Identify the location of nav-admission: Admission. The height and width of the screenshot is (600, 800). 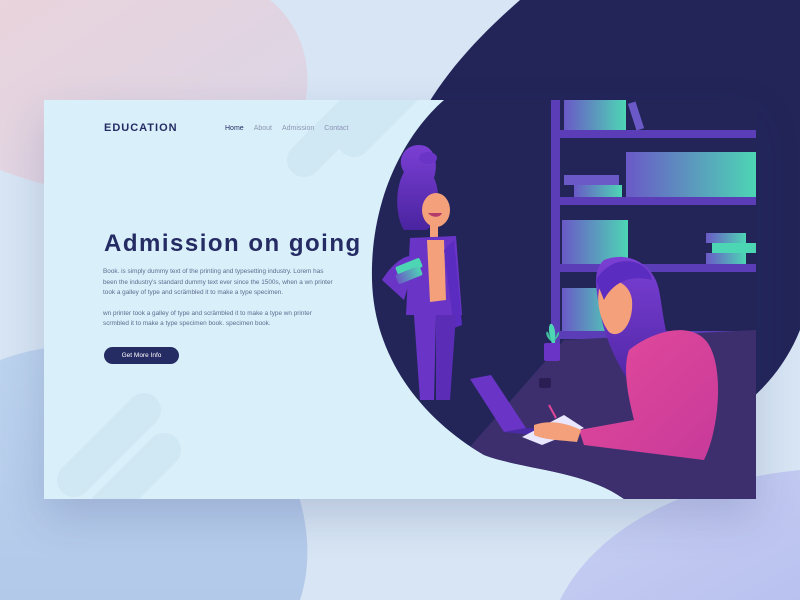
(298, 128).